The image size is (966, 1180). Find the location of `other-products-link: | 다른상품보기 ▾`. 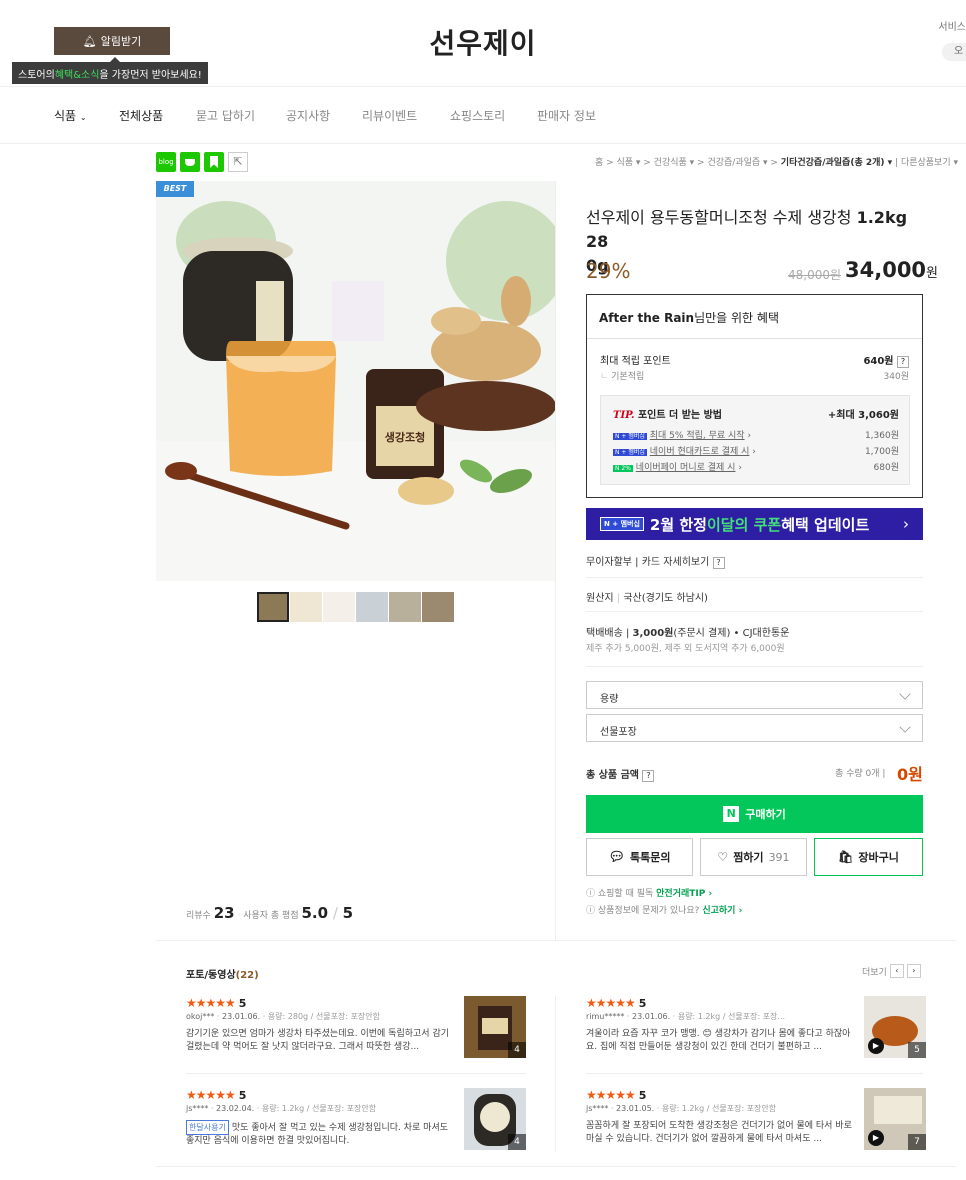

other-products-link: | 다른상품보기 ▾ is located at coordinates (926, 163).